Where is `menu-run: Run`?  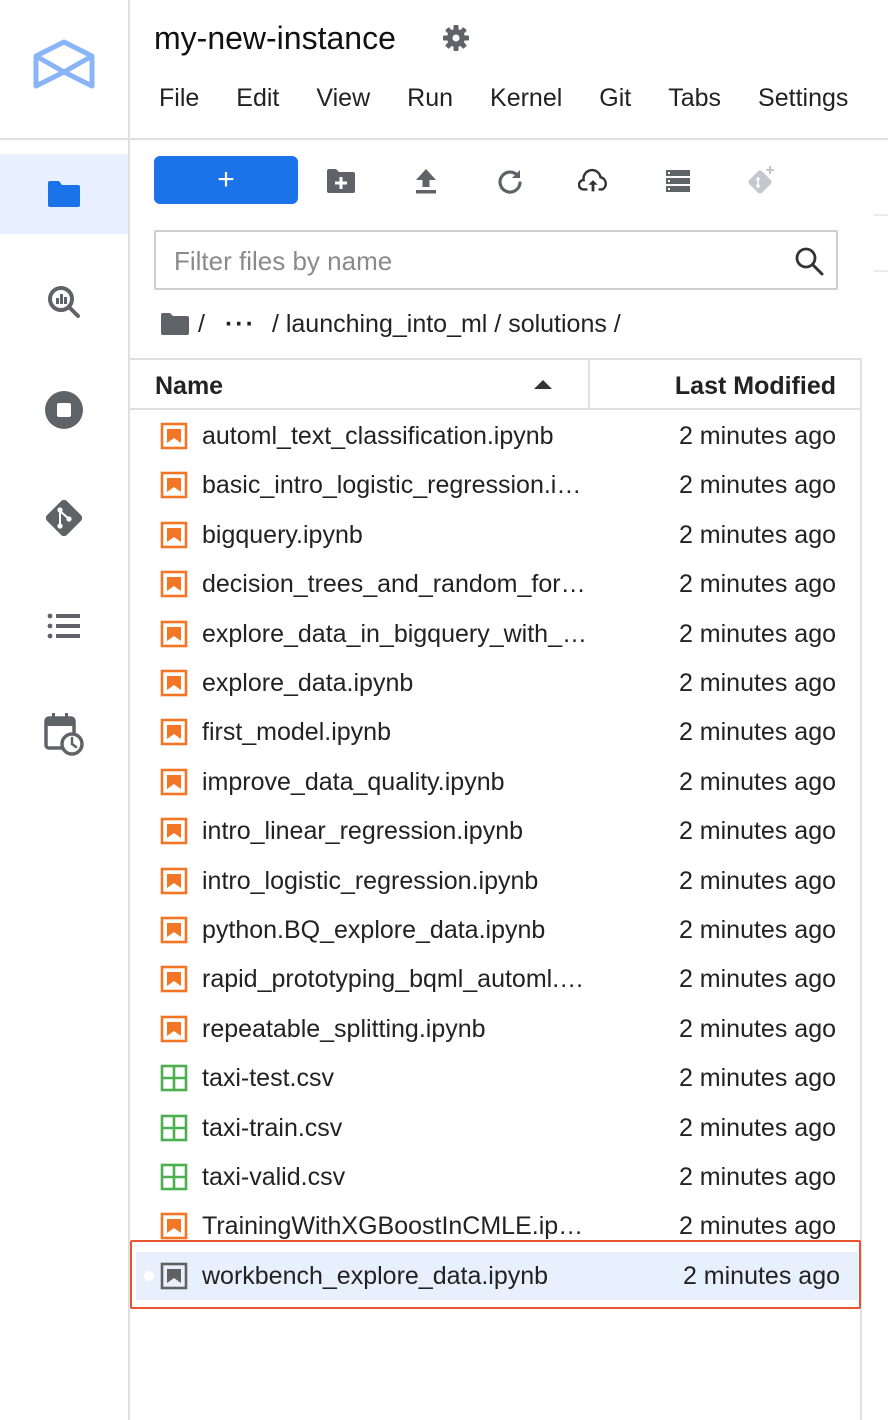
menu-run: Run is located at coordinates (430, 98).